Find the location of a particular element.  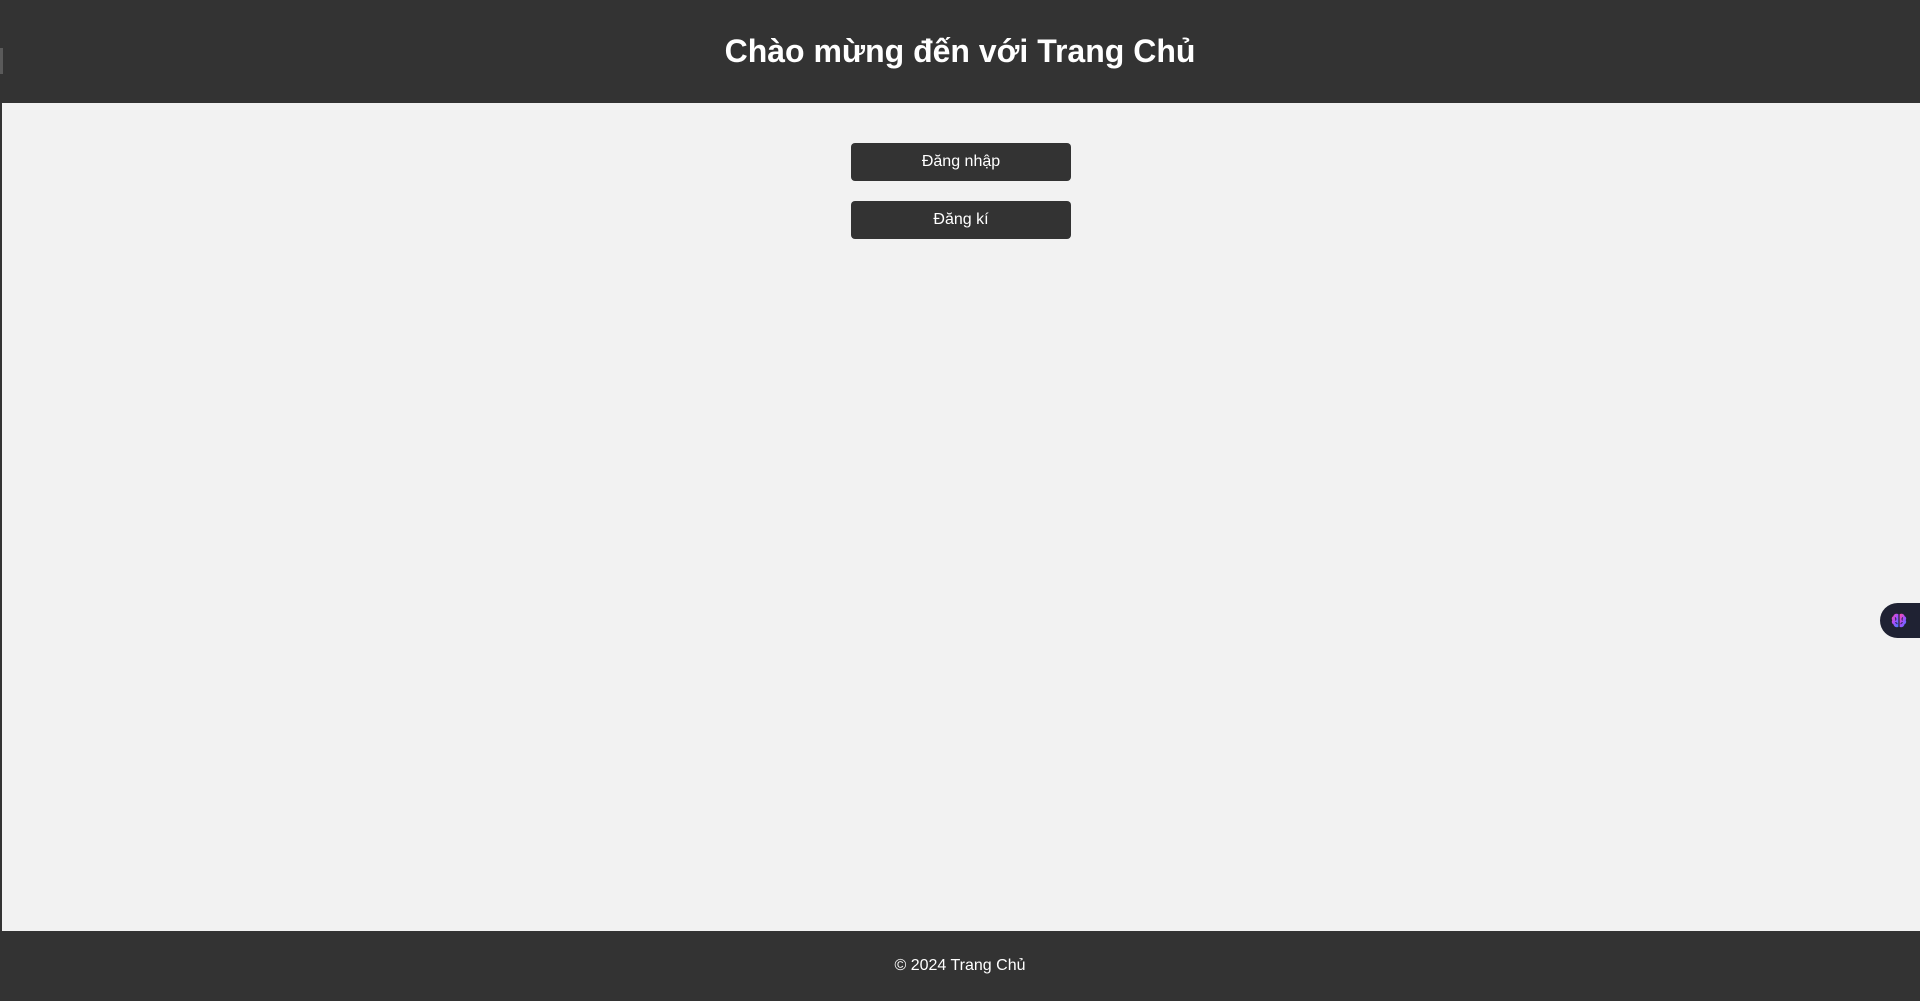

footer-copyright: © 2024 Trang Chủ is located at coordinates (960, 965).